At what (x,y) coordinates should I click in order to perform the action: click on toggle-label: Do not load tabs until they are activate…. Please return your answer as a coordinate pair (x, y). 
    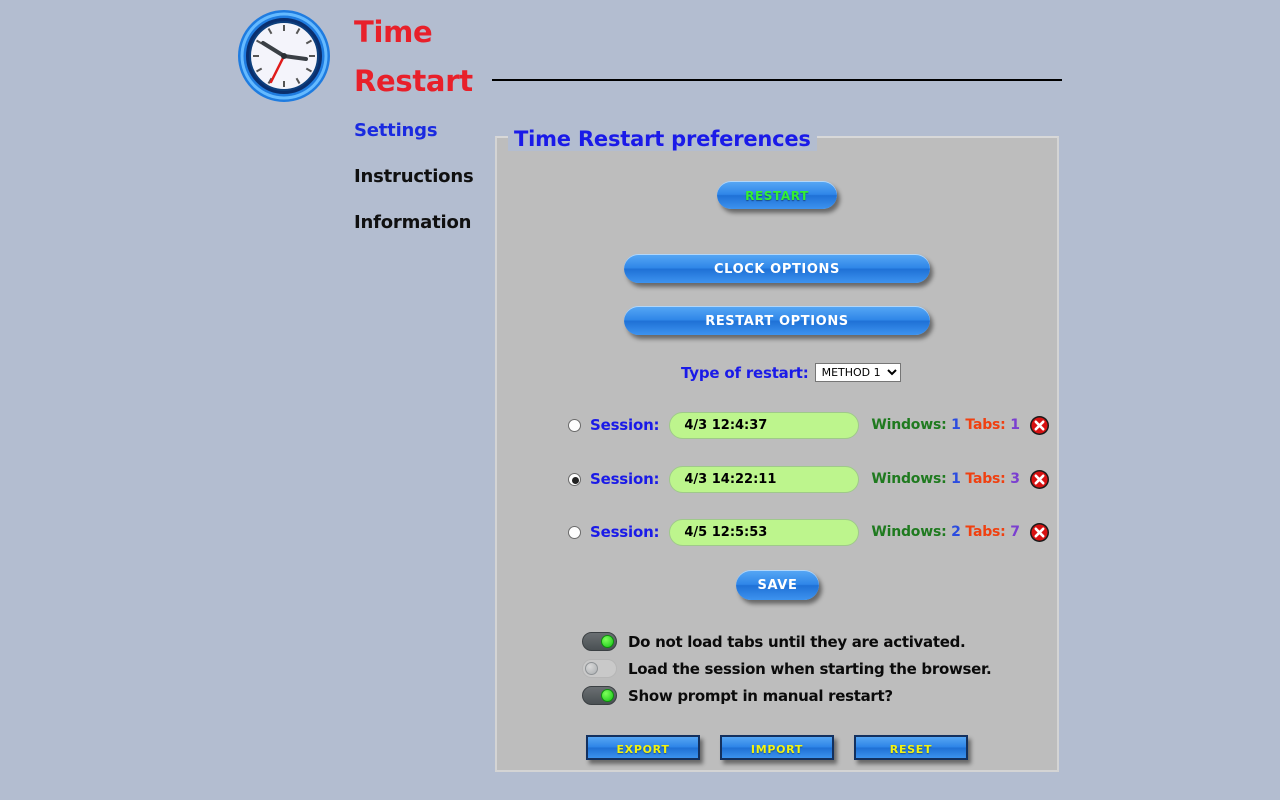
    Looking at the image, I should click on (797, 641).